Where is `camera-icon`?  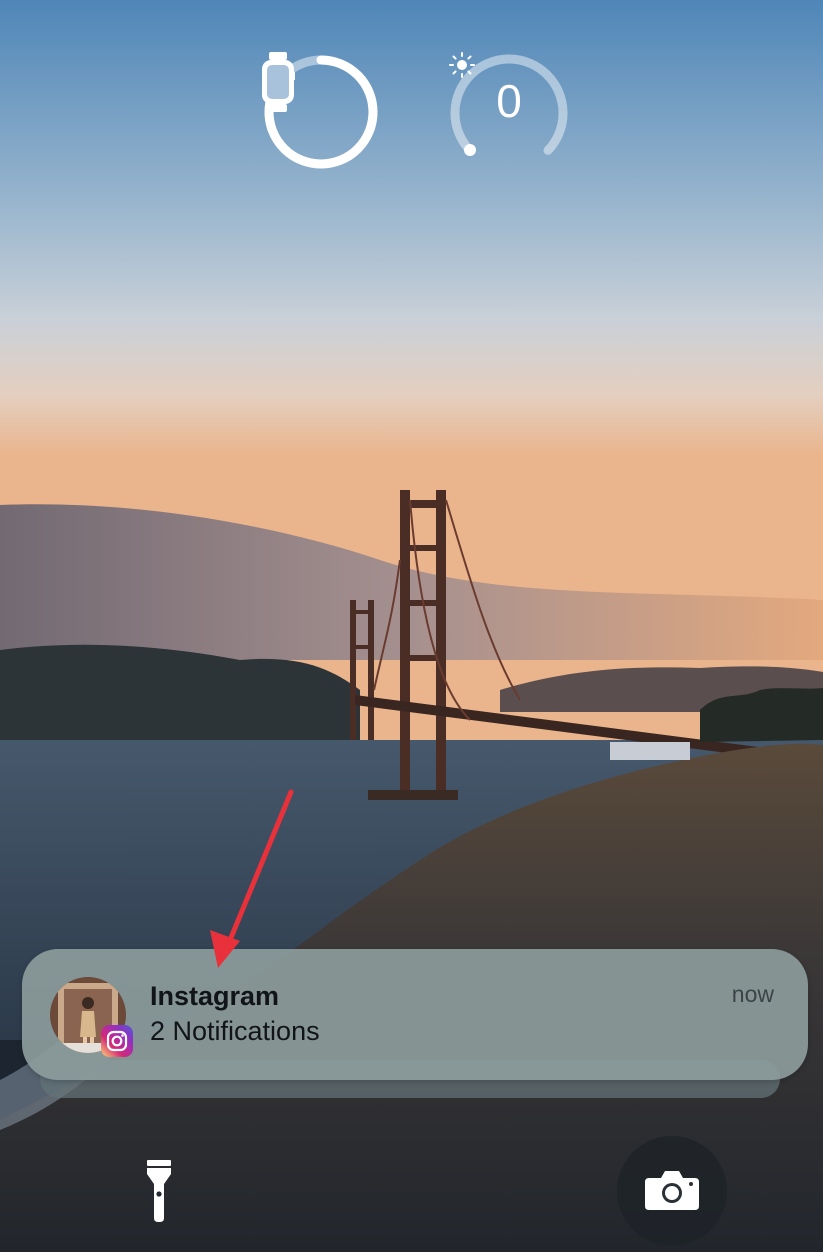
camera-icon is located at coordinates (672, 1190).